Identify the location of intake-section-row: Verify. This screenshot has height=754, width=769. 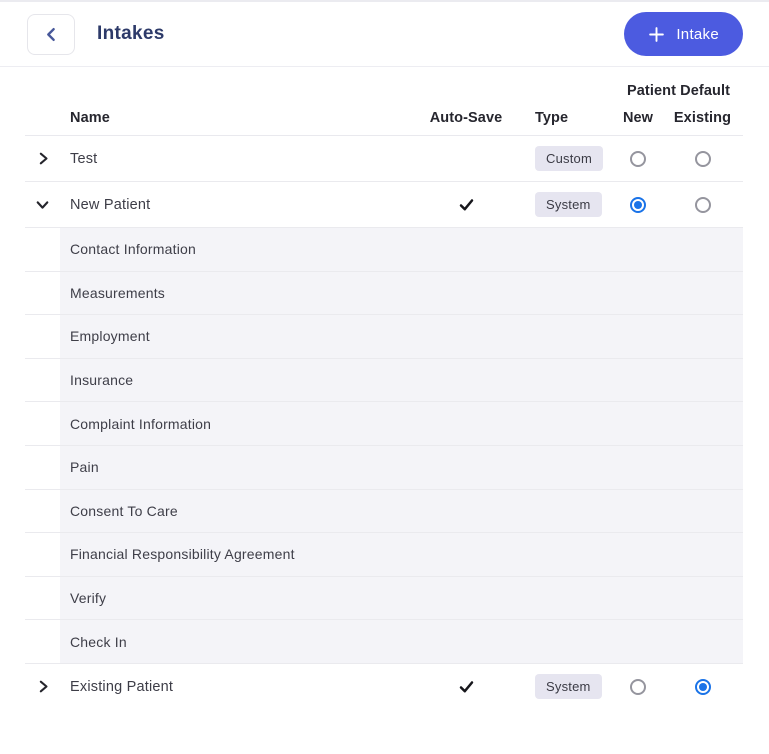
(384, 598).